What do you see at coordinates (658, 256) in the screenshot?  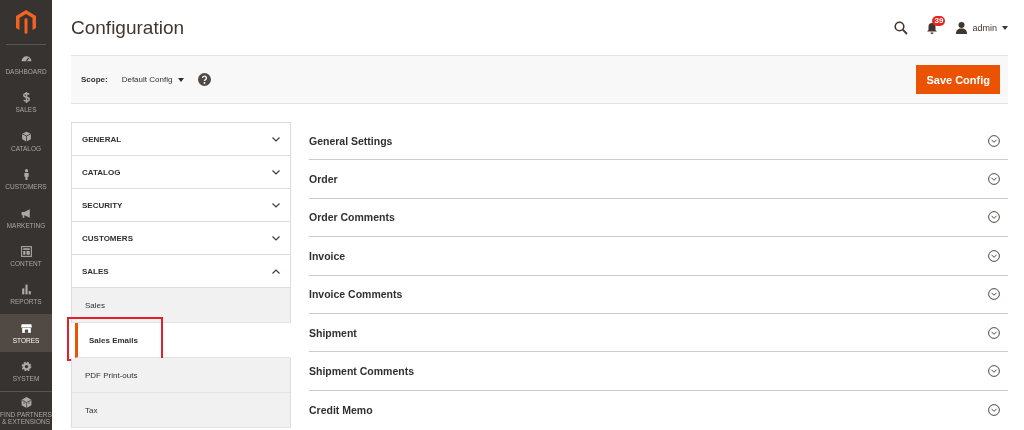 I see `config-section-header: Invoice` at bounding box center [658, 256].